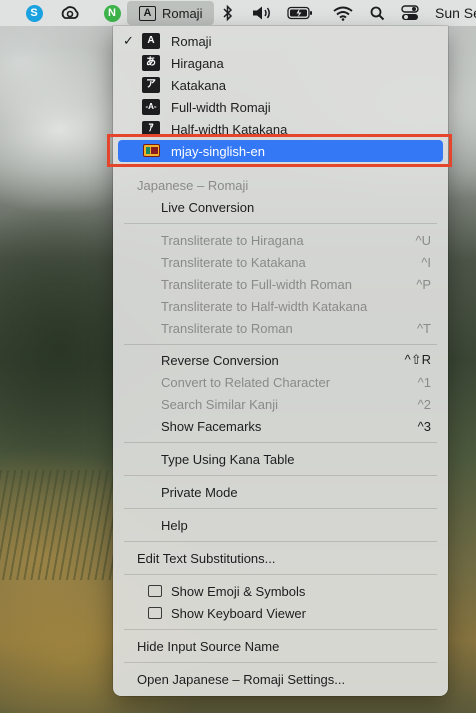 The image size is (476, 713). What do you see at coordinates (70, 13) in the screenshot?
I see `creative-cloud-icon` at bounding box center [70, 13].